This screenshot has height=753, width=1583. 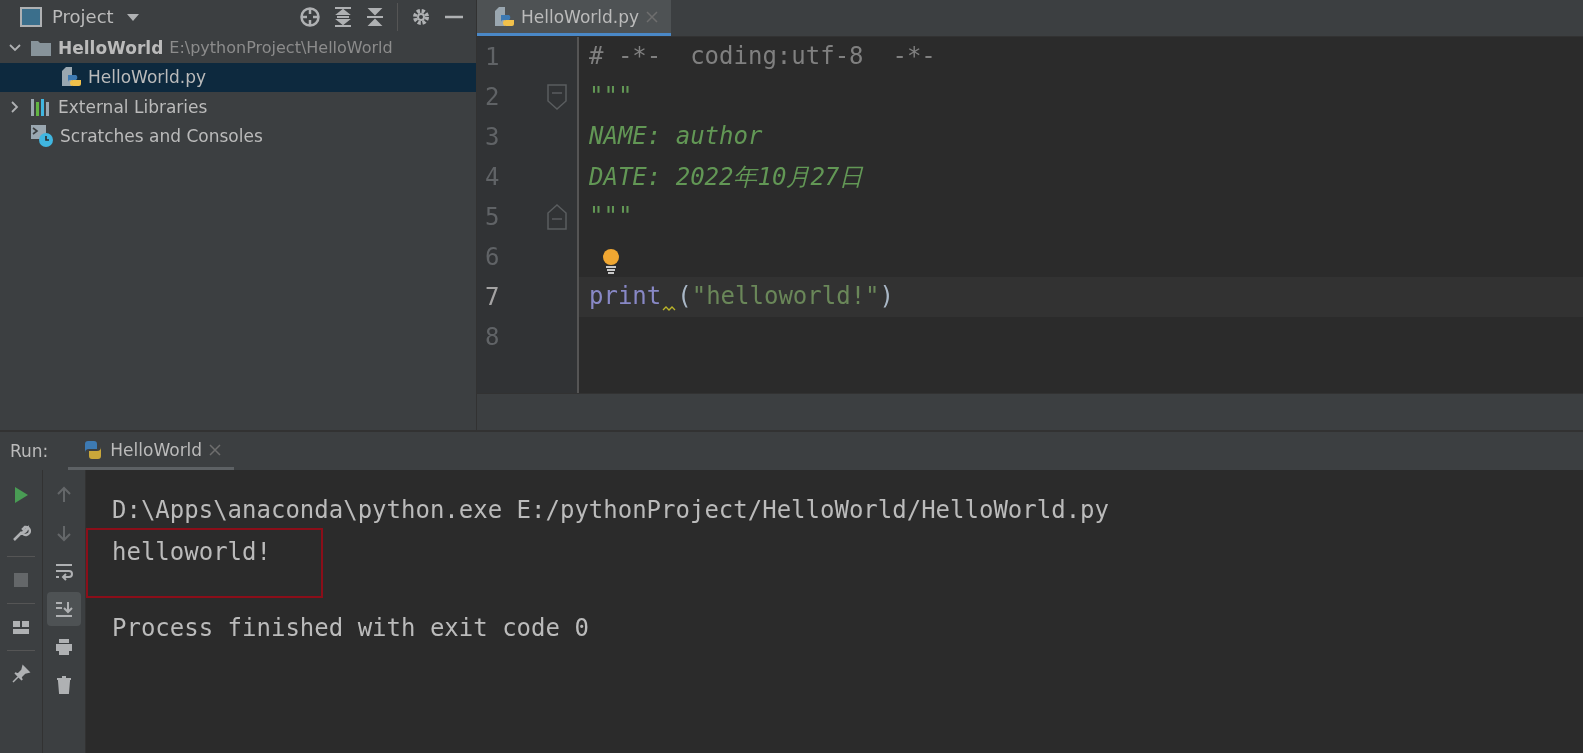 What do you see at coordinates (64, 685) in the screenshot?
I see `trash-icon` at bounding box center [64, 685].